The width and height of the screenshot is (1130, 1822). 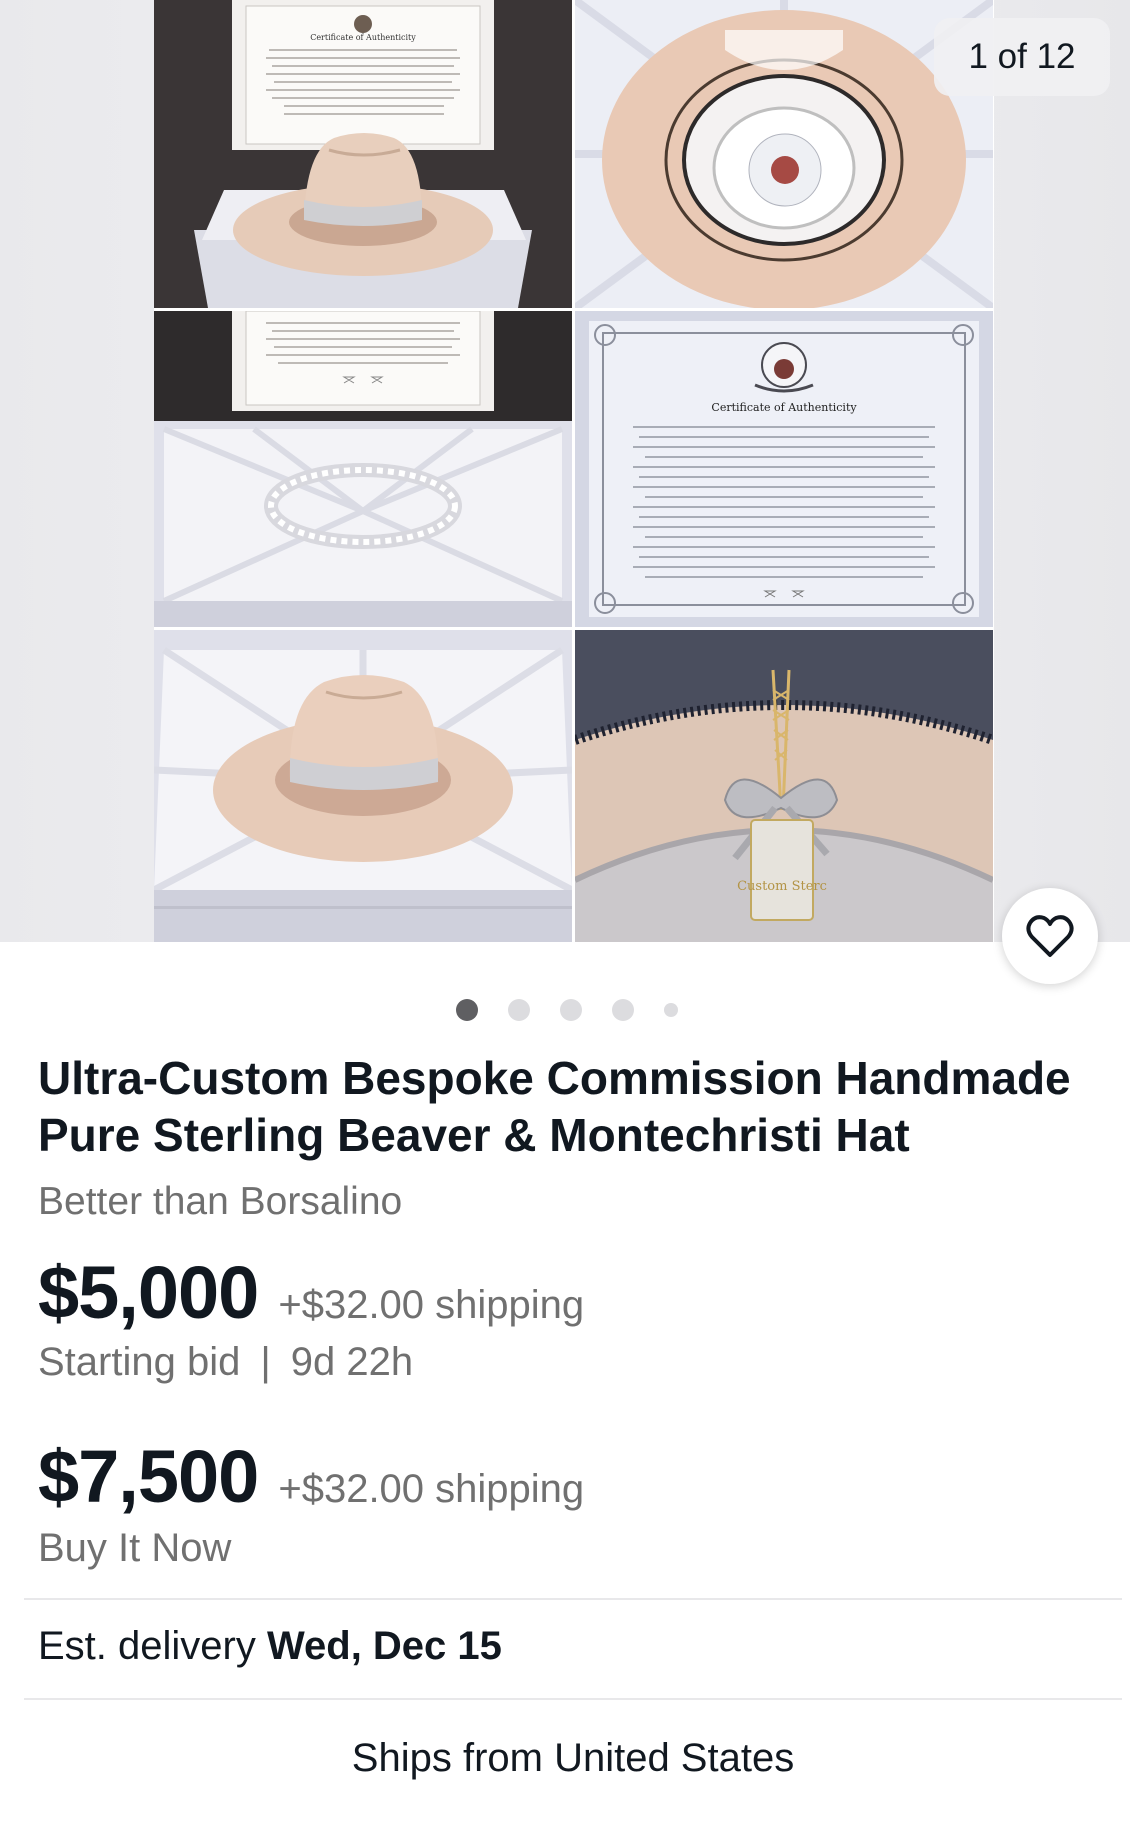 I want to click on listing-subtitle: Better than Borsalino, so click(x=220, y=1201).